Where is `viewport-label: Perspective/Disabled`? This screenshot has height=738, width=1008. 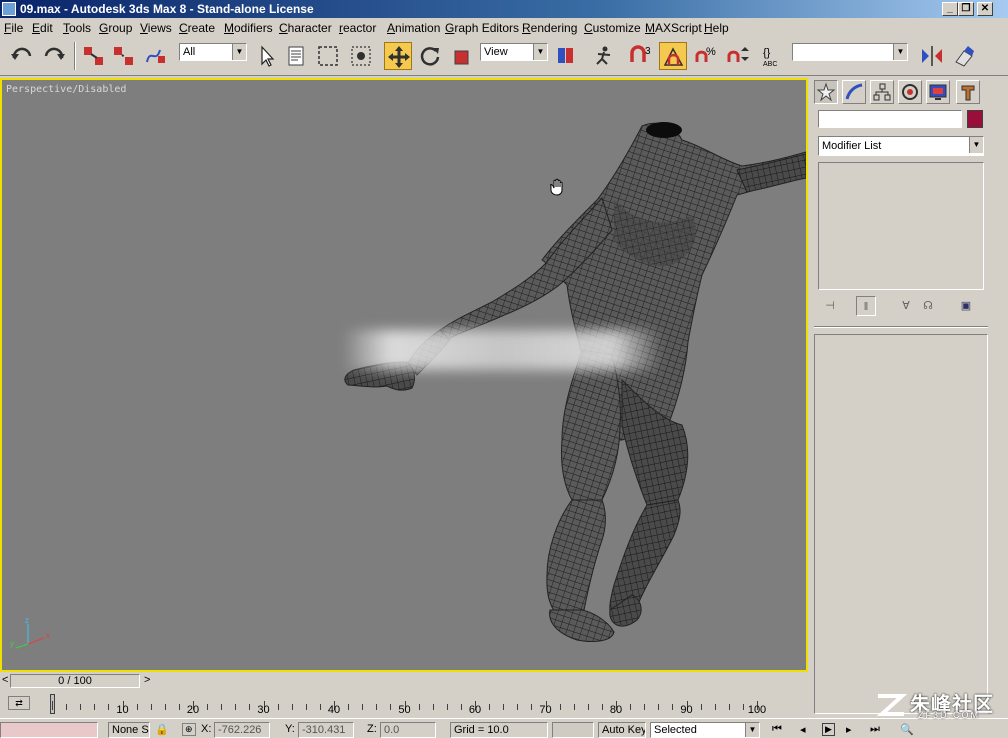 viewport-label: Perspective/Disabled is located at coordinates (66, 89).